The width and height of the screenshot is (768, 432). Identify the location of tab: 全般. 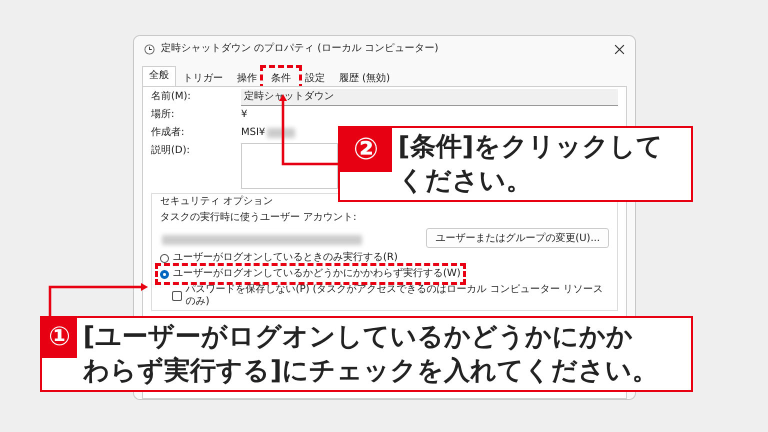
(159, 76).